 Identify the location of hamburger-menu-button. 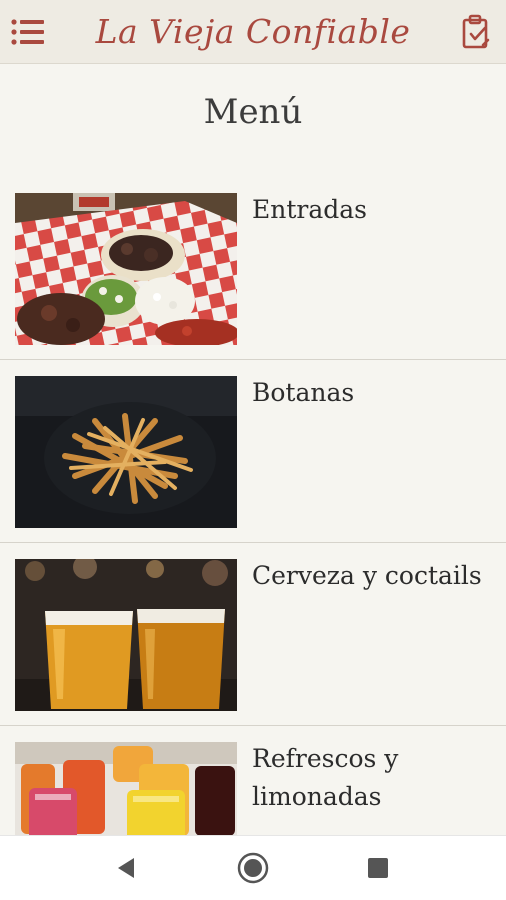
(28, 32).